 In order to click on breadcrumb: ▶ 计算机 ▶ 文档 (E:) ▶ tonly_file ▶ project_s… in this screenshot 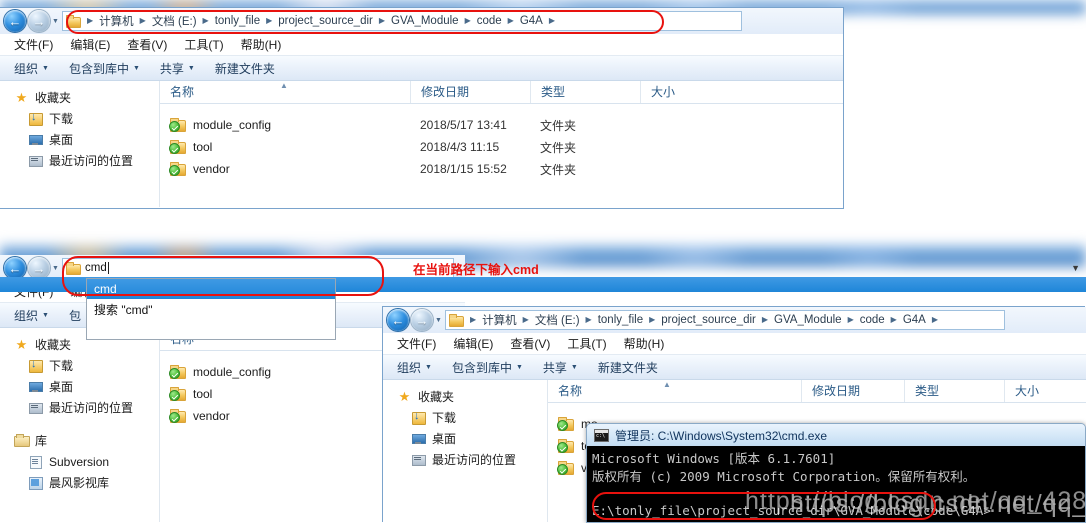, I will do `click(704, 320)`.